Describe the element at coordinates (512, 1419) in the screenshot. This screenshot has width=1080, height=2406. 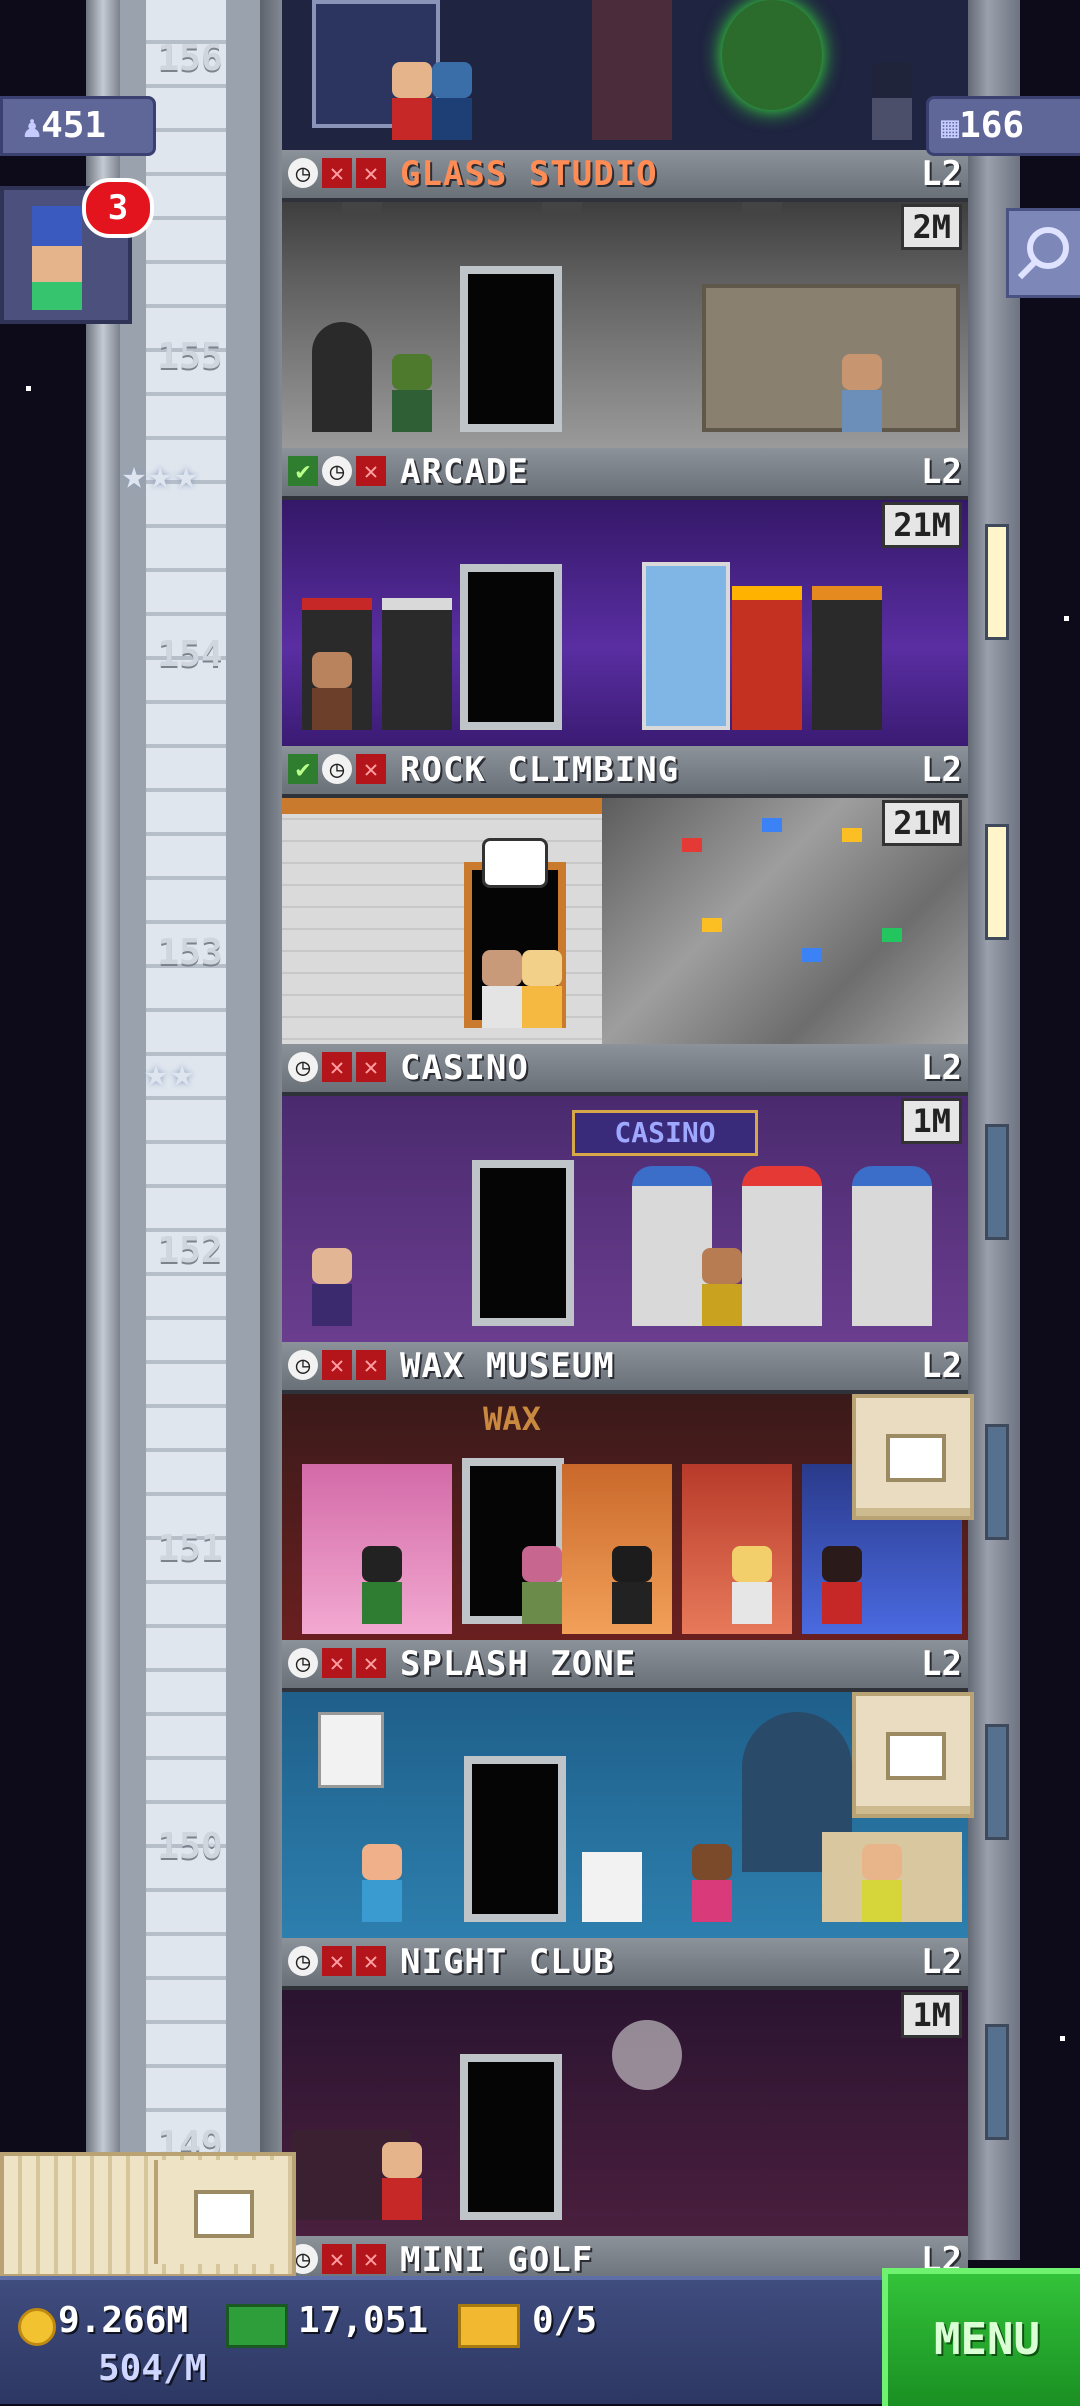
I see `wax-sign: WAX` at that location.